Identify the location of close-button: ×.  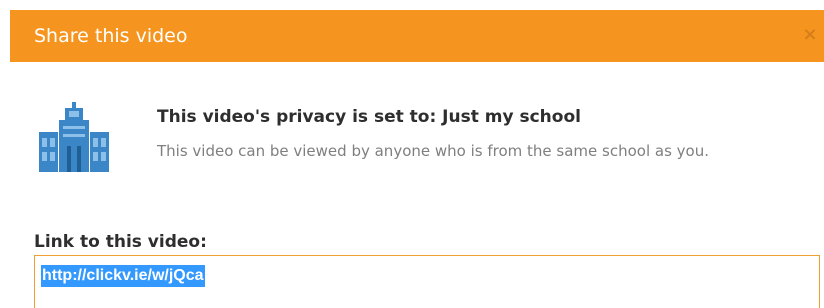
(810, 35).